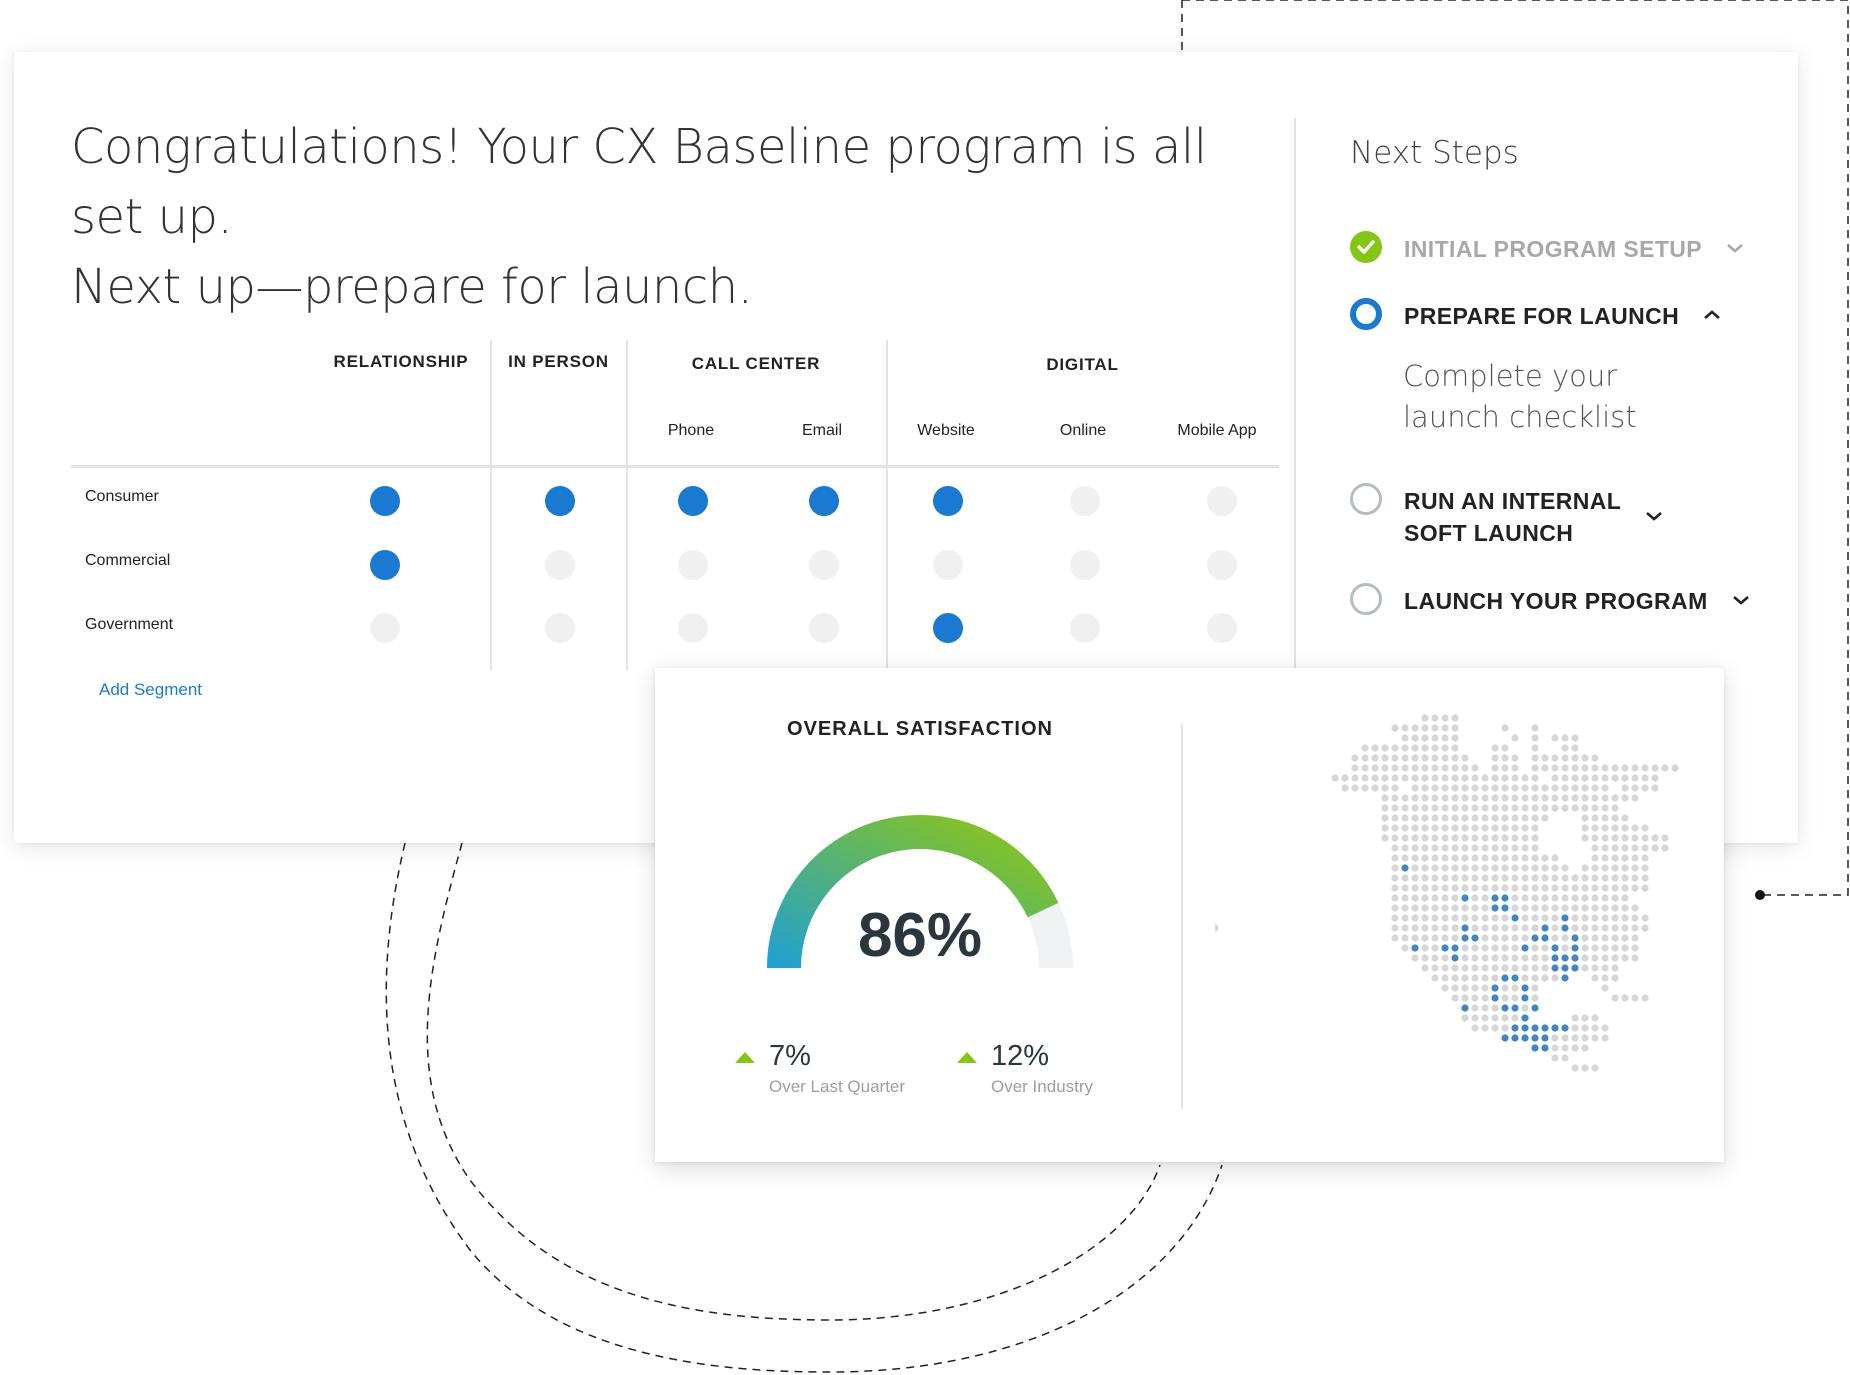  I want to click on add-segment-link: Add Segment, so click(150, 690).